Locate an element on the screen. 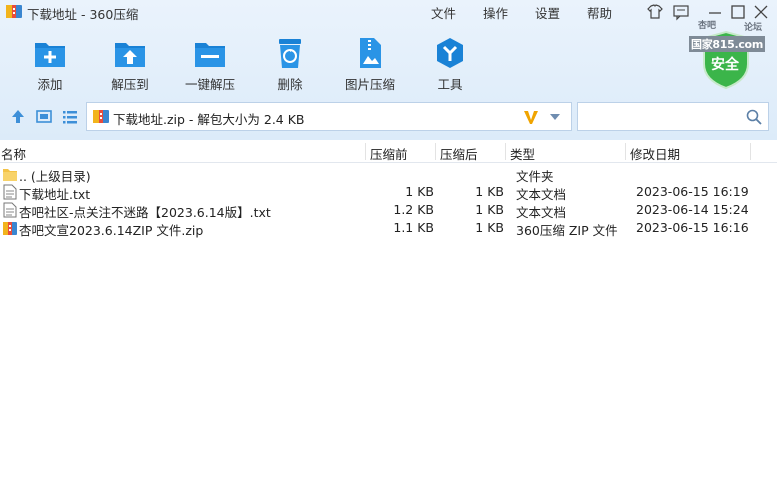 Image resolution: width=777 pixels, height=485 pixels. file-before: 1.1 KB is located at coordinates (413, 227).